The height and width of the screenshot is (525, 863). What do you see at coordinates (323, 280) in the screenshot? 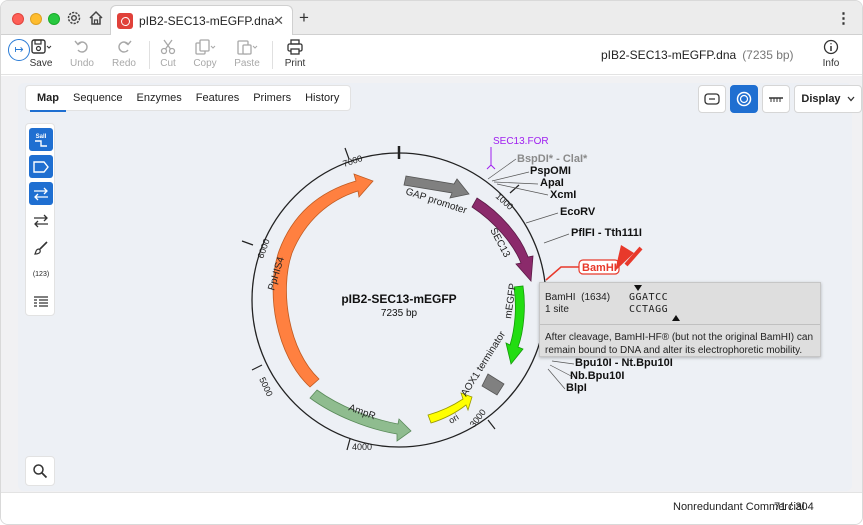
I see `pphis4-feature` at bounding box center [323, 280].